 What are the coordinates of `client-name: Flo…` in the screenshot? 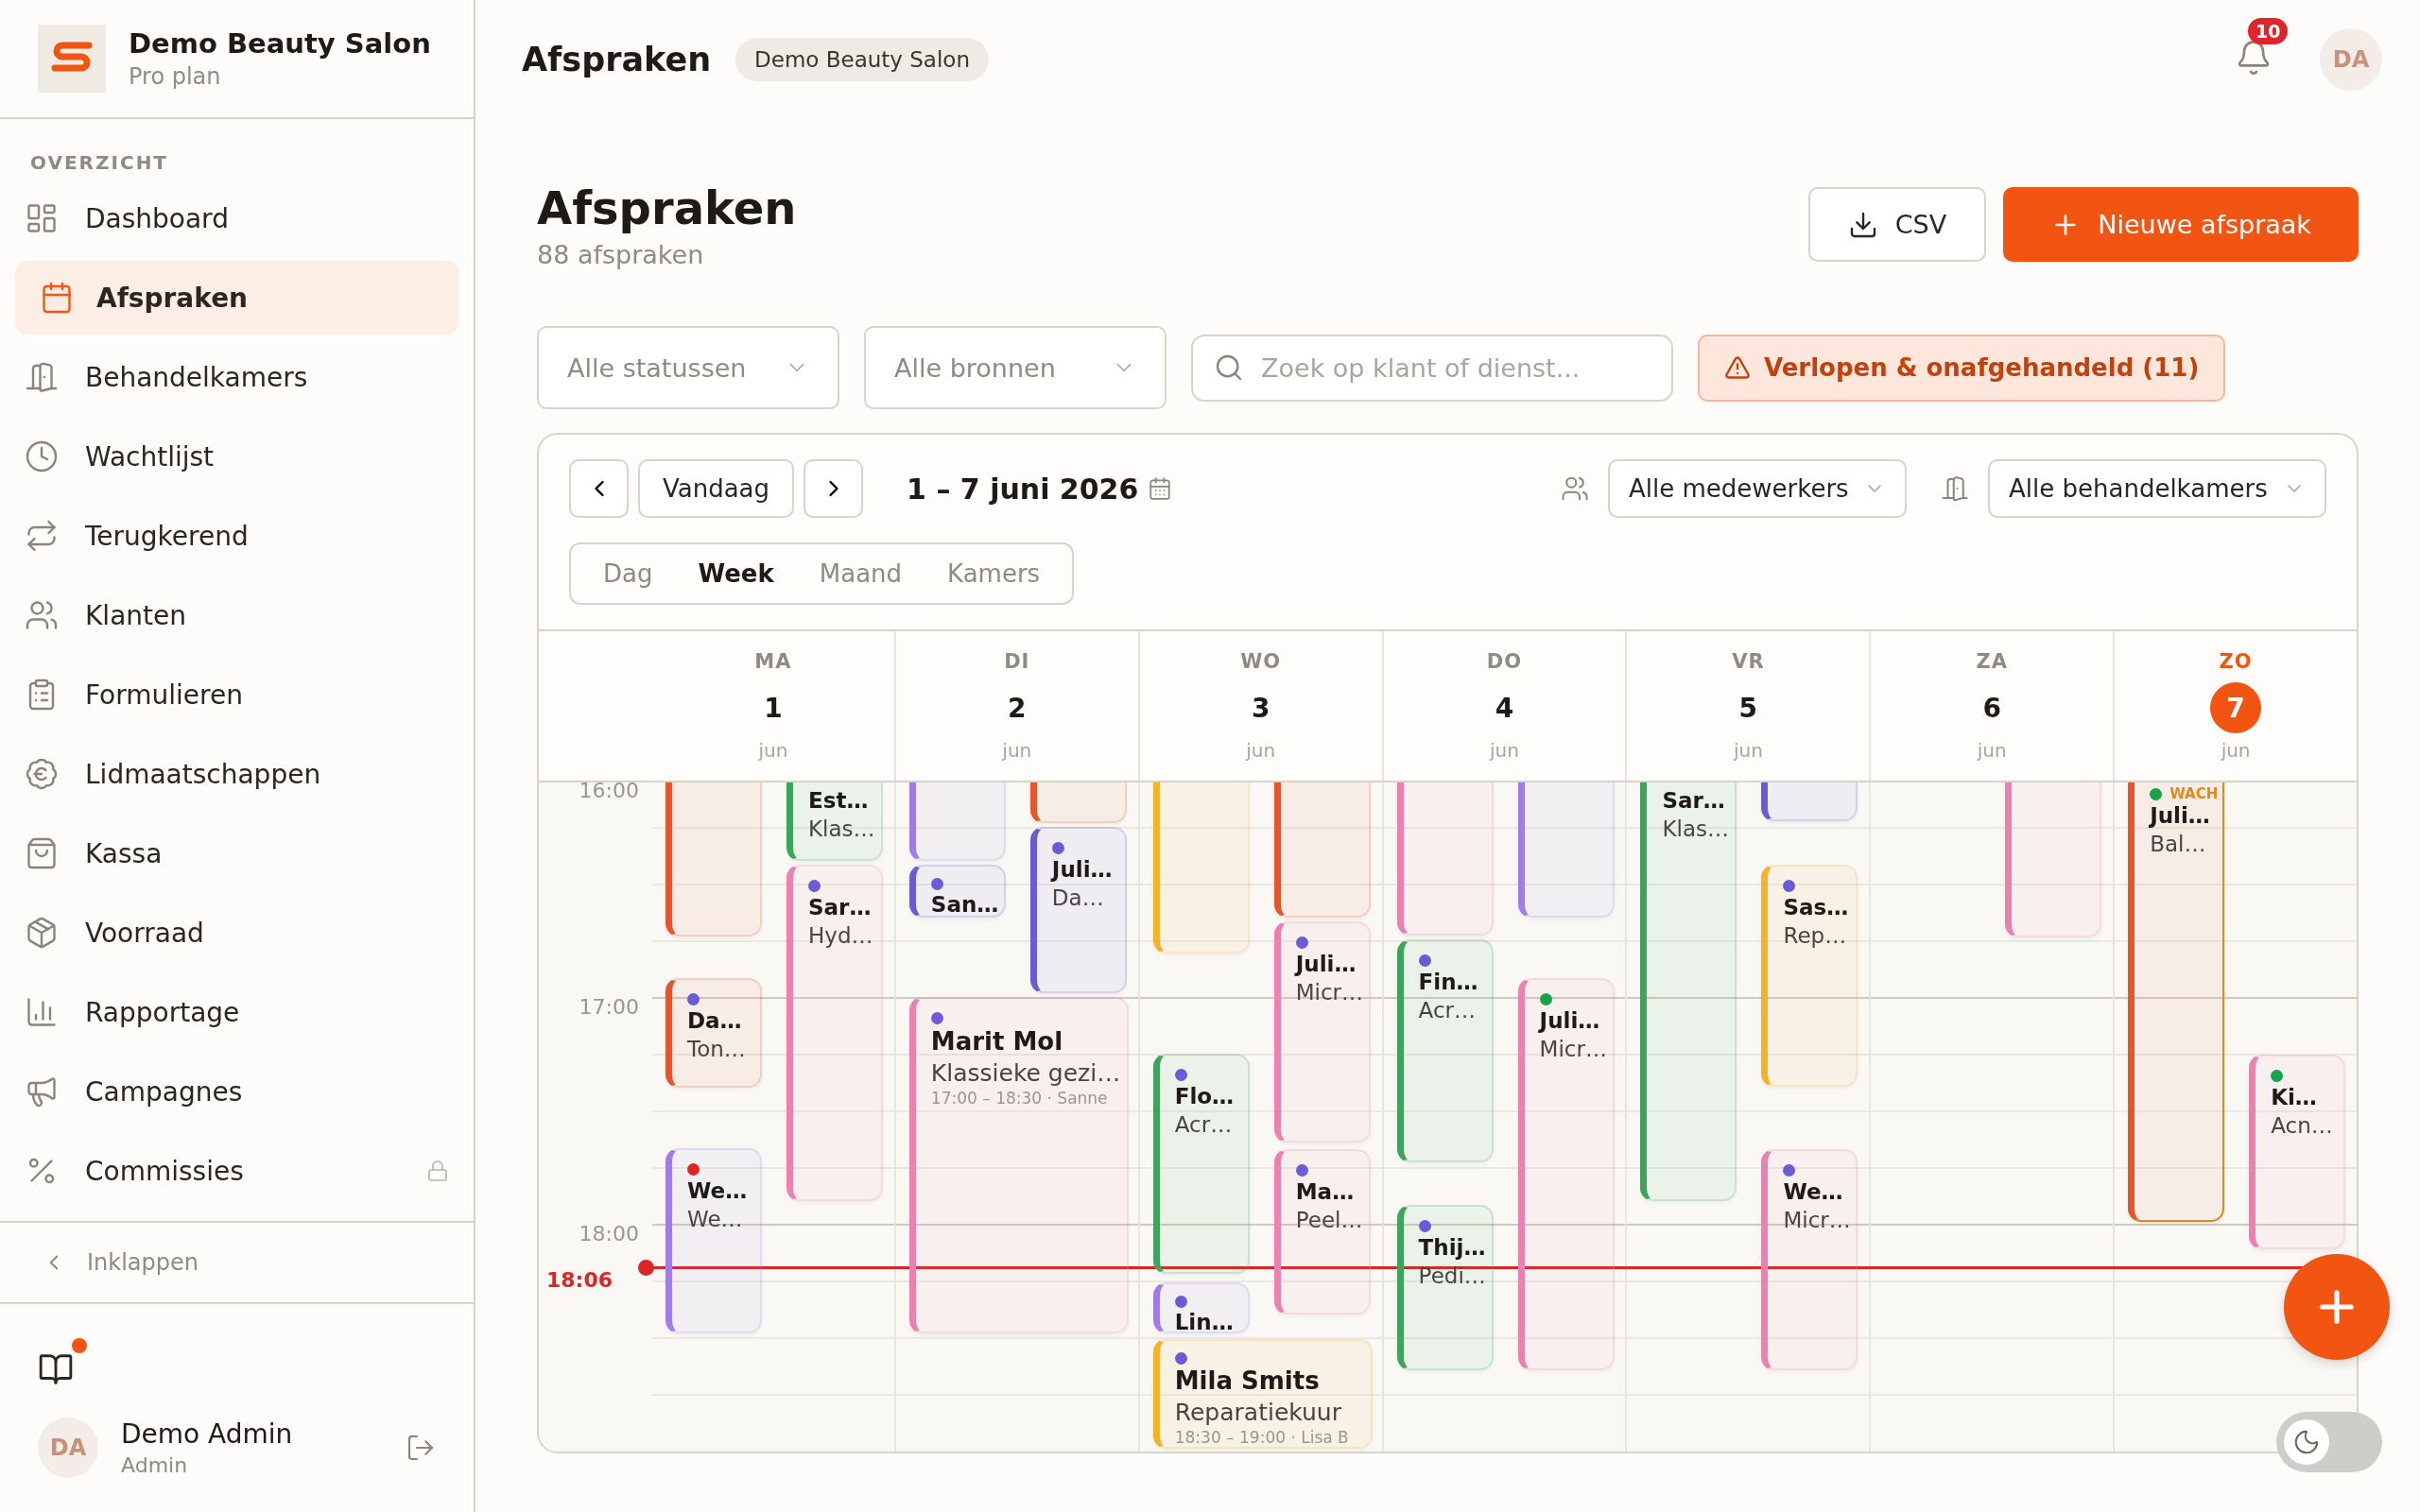 It's located at (1204, 1096).